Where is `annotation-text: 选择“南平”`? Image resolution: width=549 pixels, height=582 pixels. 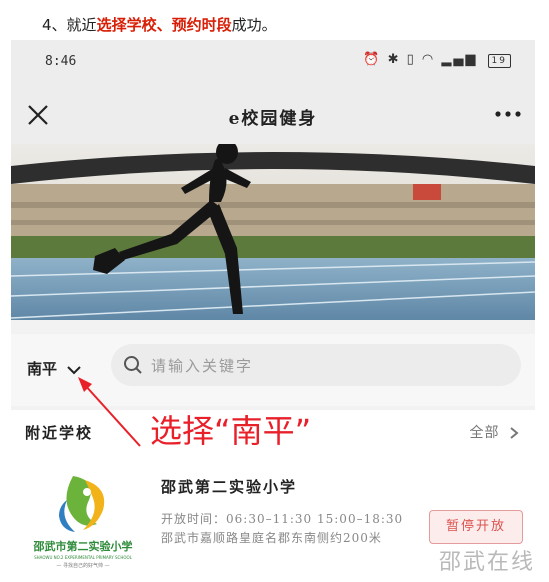
annotation-text: 选择“南平” is located at coordinates (231, 431).